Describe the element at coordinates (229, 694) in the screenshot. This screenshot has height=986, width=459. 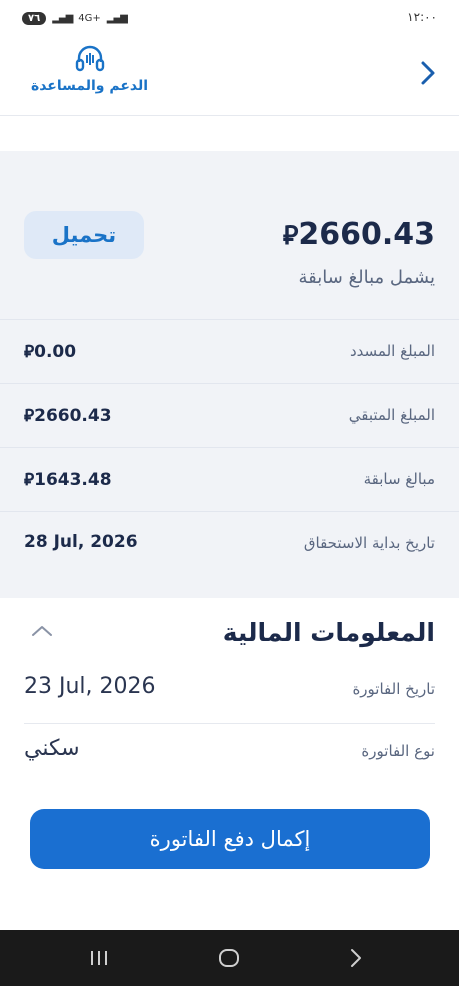
I see `invoice-date-row: تاريخ الفاتورة 23 Jul, 2026` at that location.